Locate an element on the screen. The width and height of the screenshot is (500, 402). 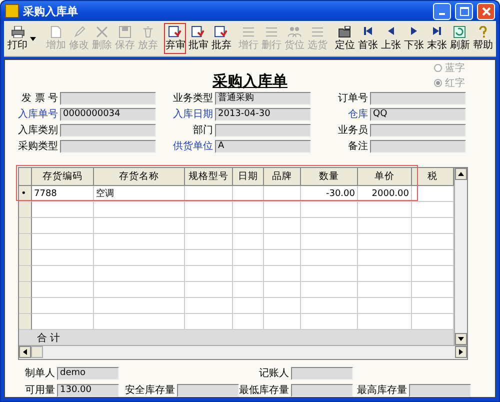
field-label: 发 票 号 is located at coordinates (40, 98).